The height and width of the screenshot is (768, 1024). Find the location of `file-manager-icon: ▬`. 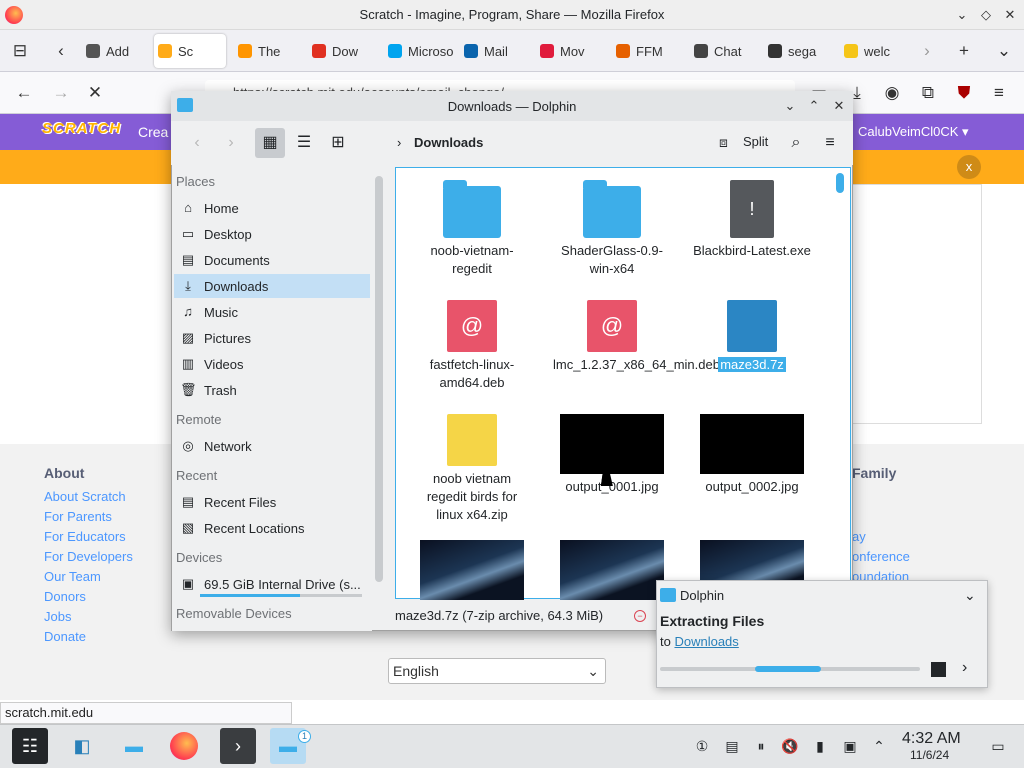

file-manager-icon: ▬ is located at coordinates (134, 746).